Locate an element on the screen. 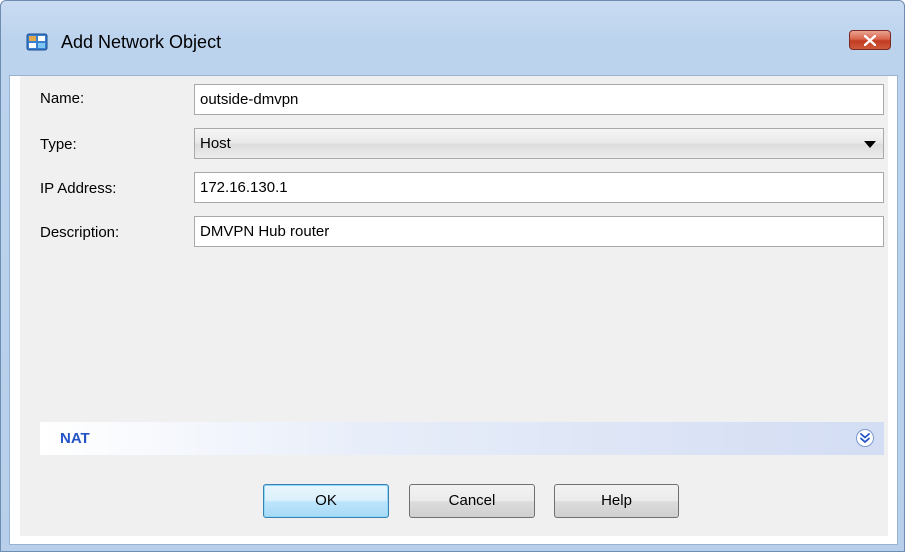 The width and height of the screenshot is (907, 554). type-select-value: Host is located at coordinates (215, 143).